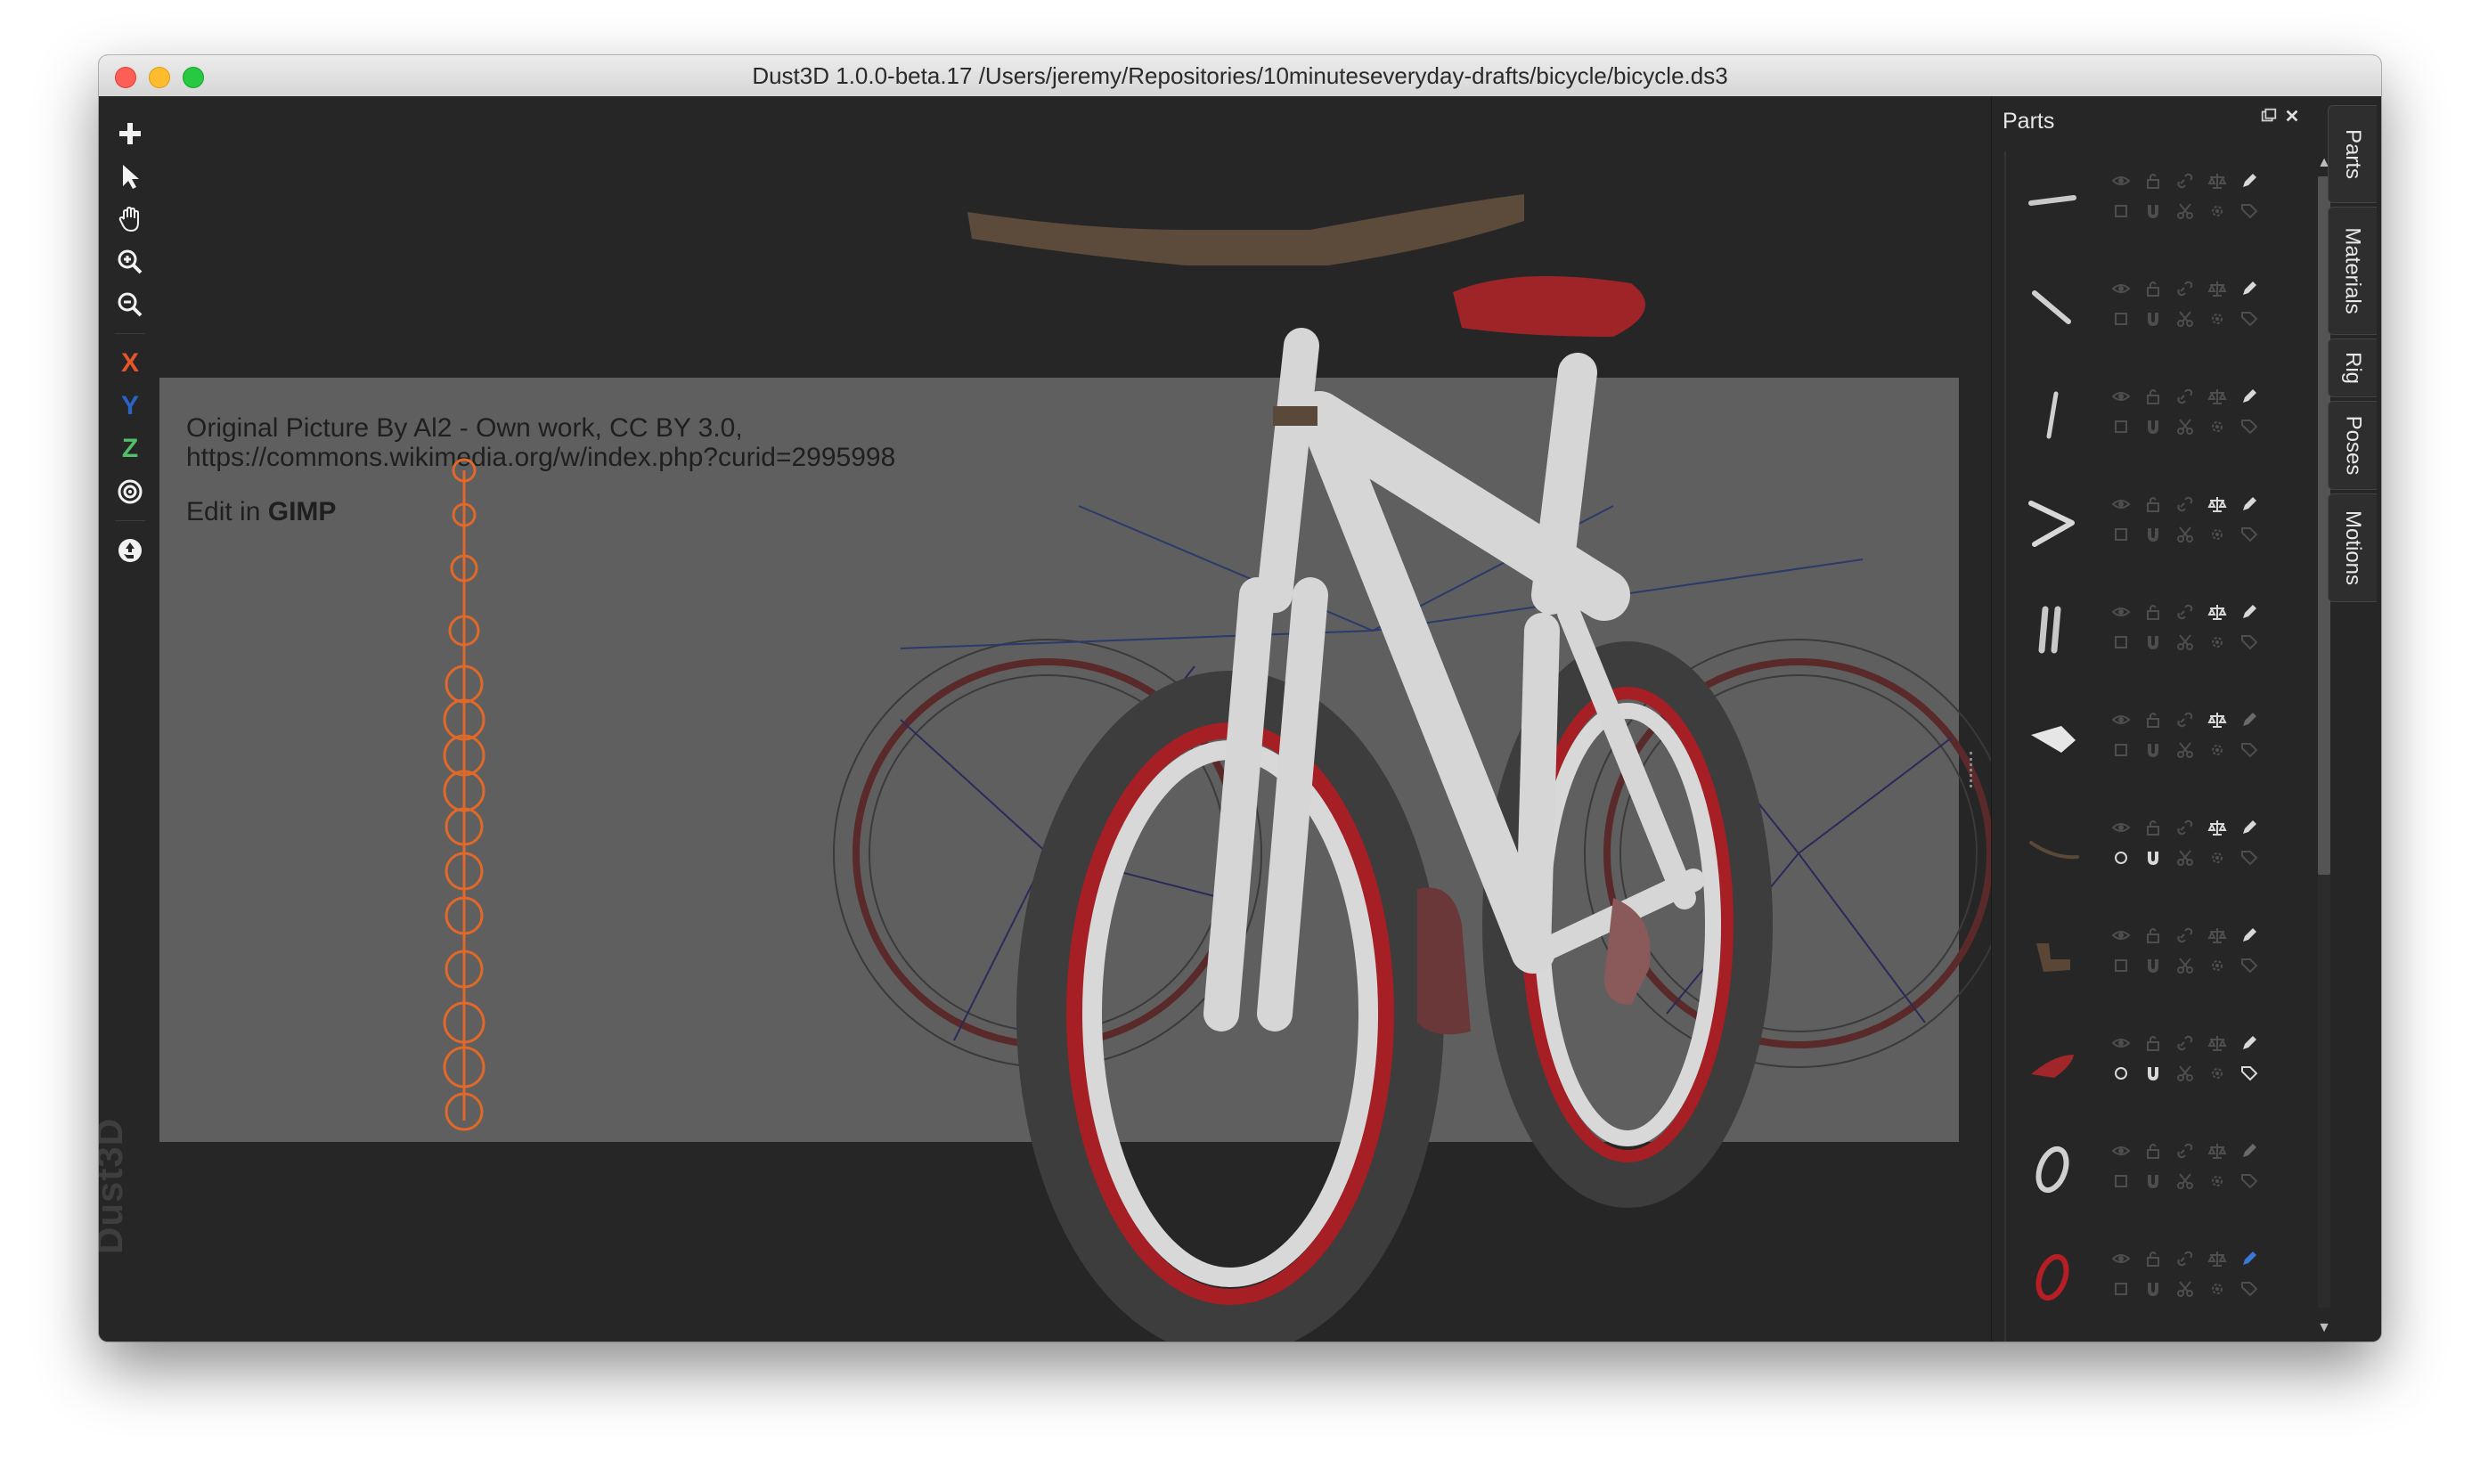  I want to click on tab-rig: Rig, so click(2352, 368).